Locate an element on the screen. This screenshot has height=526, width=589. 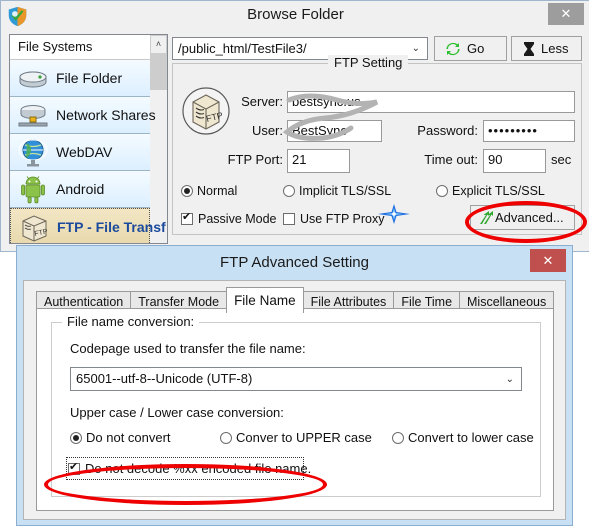
less-button: Less is located at coordinates (546, 48).